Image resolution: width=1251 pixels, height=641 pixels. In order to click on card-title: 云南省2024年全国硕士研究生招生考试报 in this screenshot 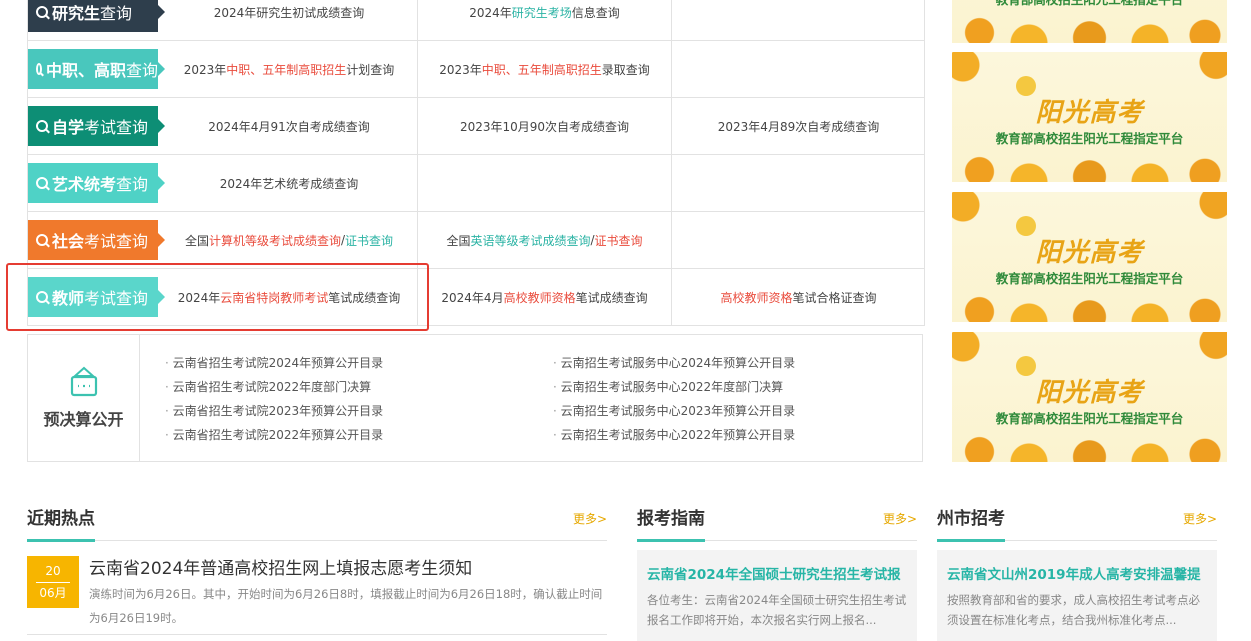, I will do `click(774, 573)`.